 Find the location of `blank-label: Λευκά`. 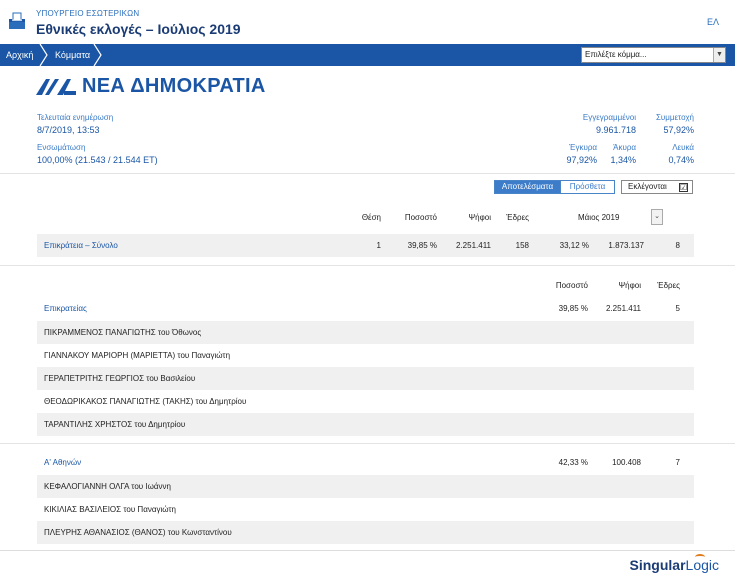

blank-label: Λευκά is located at coordinates (683, 147).